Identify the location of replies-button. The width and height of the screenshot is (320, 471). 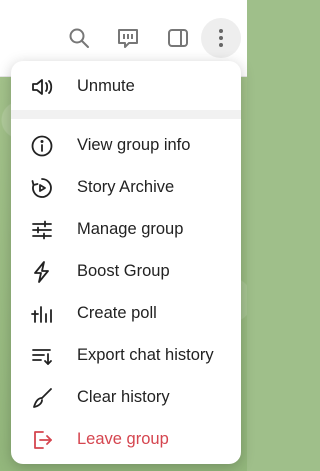
(128, 38).